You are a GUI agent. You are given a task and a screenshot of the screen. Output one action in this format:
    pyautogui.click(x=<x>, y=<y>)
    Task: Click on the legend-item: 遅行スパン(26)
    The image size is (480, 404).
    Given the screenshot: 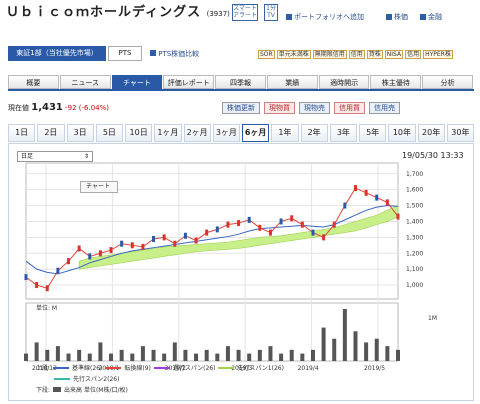 What is the action you would take?
    pyautogui.click(x=194, y=368)
    